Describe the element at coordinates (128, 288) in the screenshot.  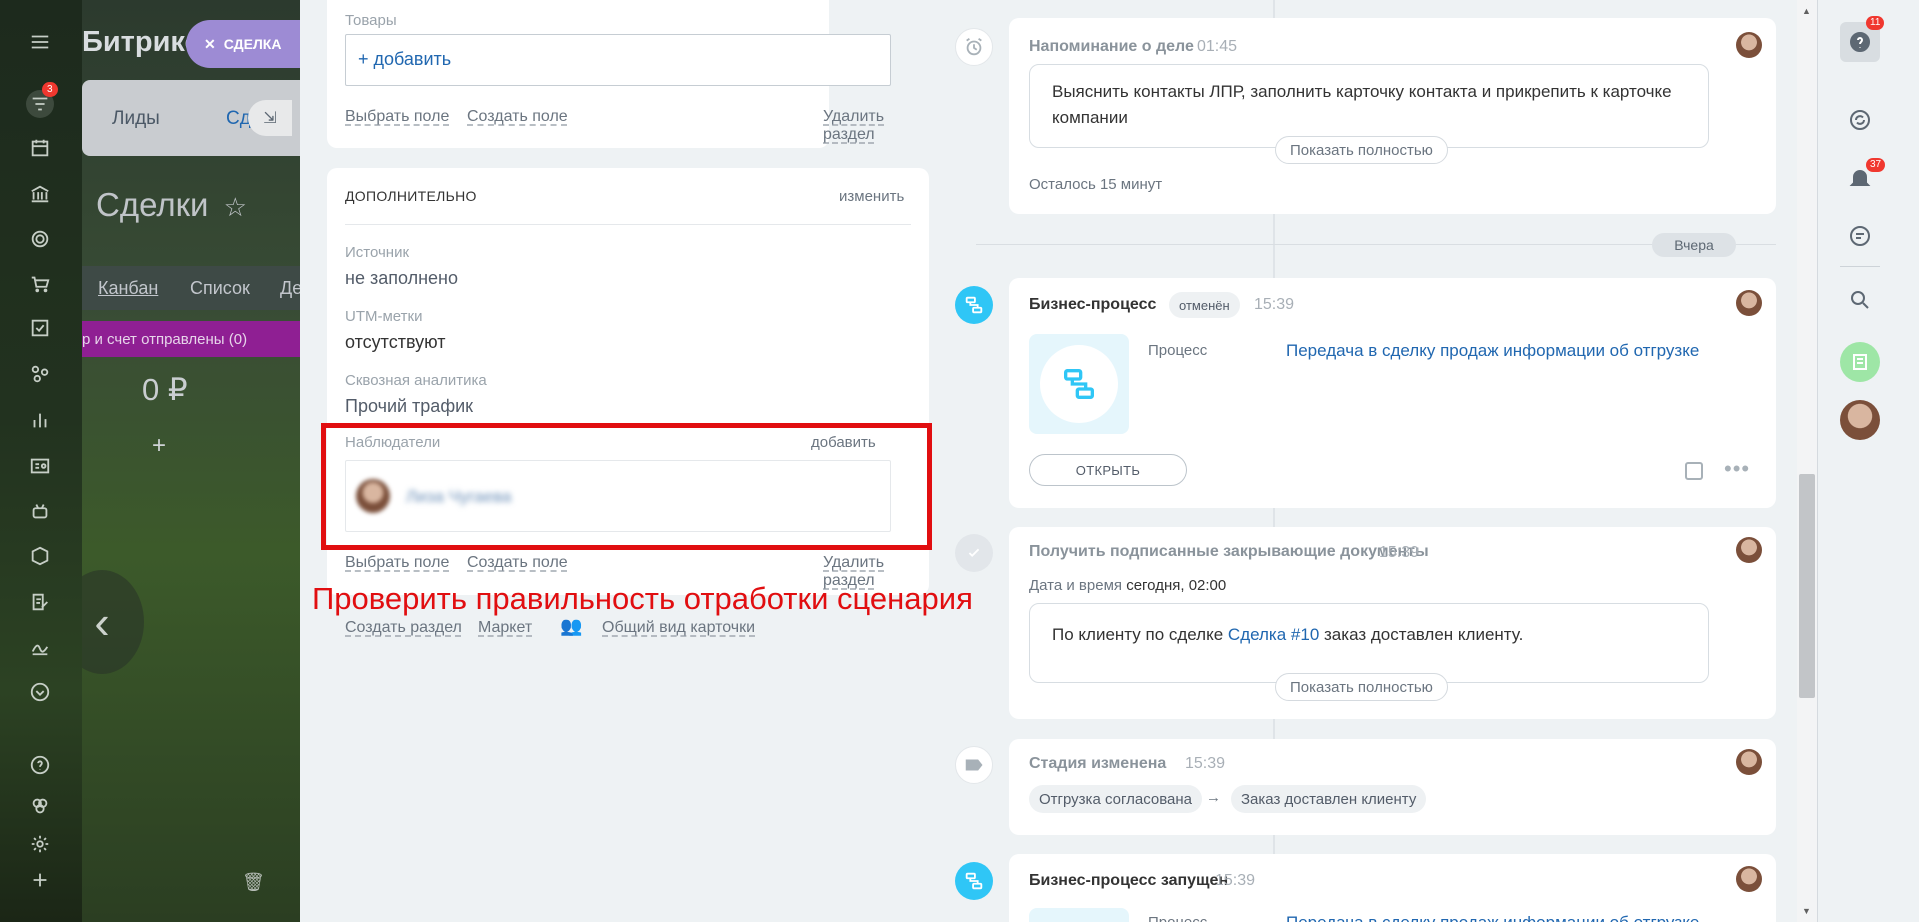
I see `view-kanban: Канбан` at that location.